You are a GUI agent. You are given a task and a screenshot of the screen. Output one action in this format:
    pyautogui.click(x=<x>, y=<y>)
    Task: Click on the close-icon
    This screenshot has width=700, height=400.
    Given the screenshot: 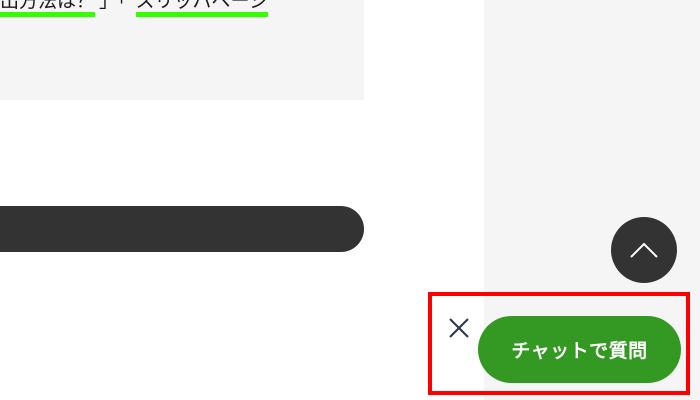 What is the action you would take?
    pyautogui.click(x=459, y=328)
    